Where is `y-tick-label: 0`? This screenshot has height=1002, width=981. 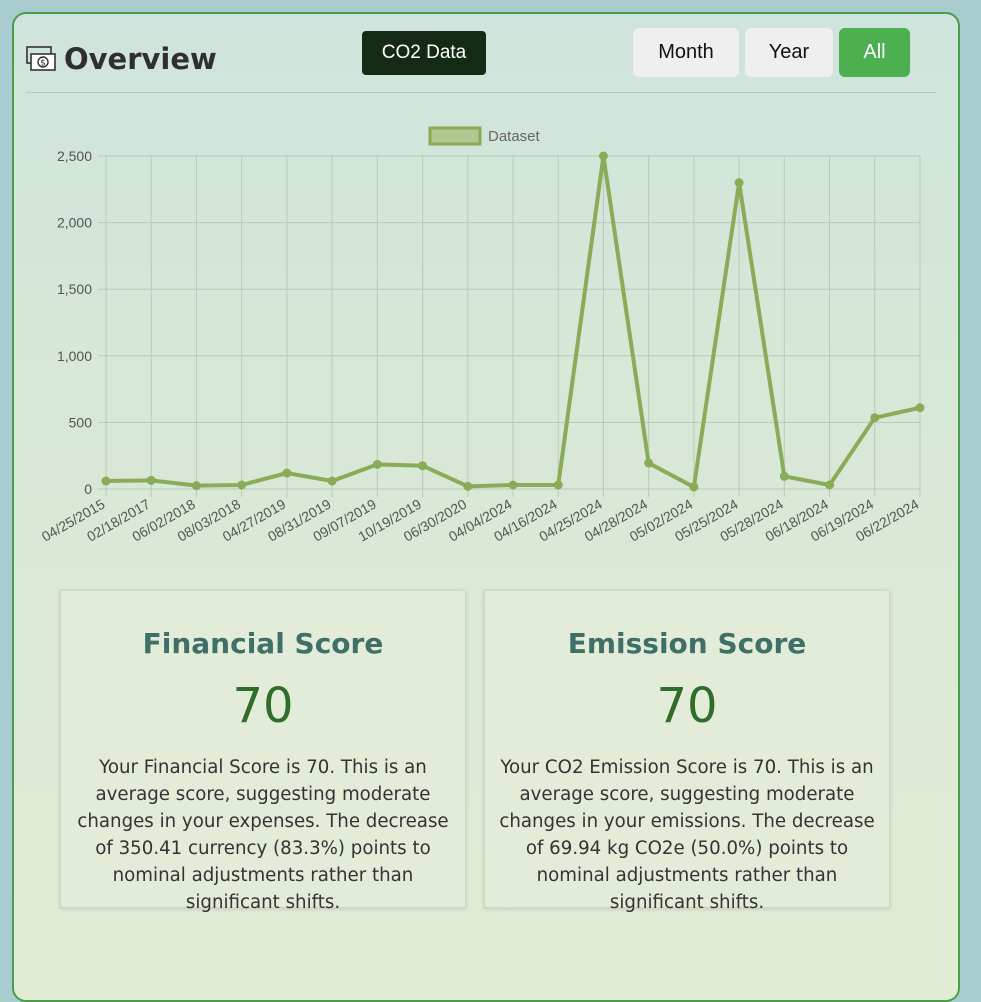
y-tick-label: 0 is located at coordinates (88, 489).